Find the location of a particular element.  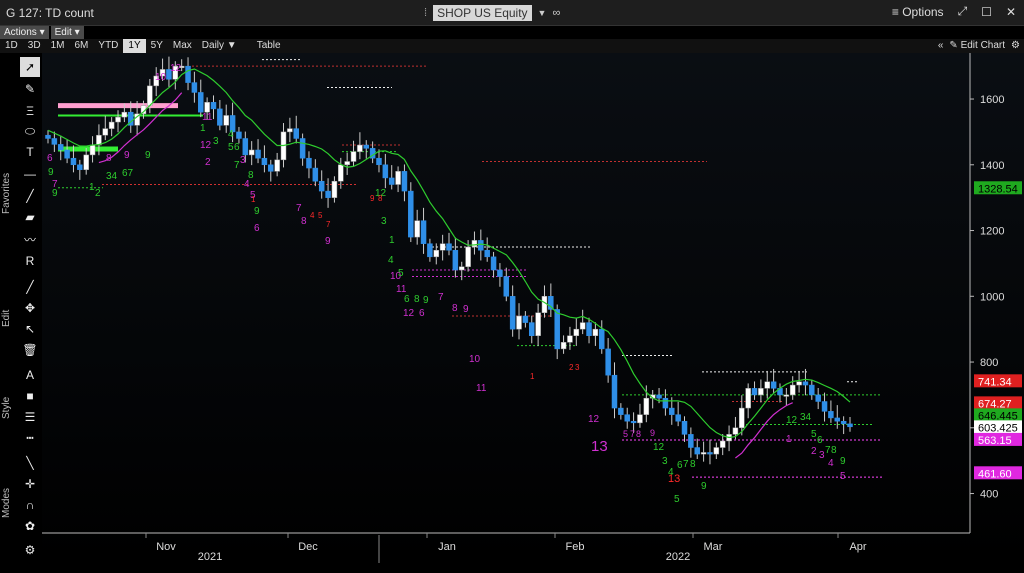

fibonacci-icon: Ξ is located at coordinates (30, 111).